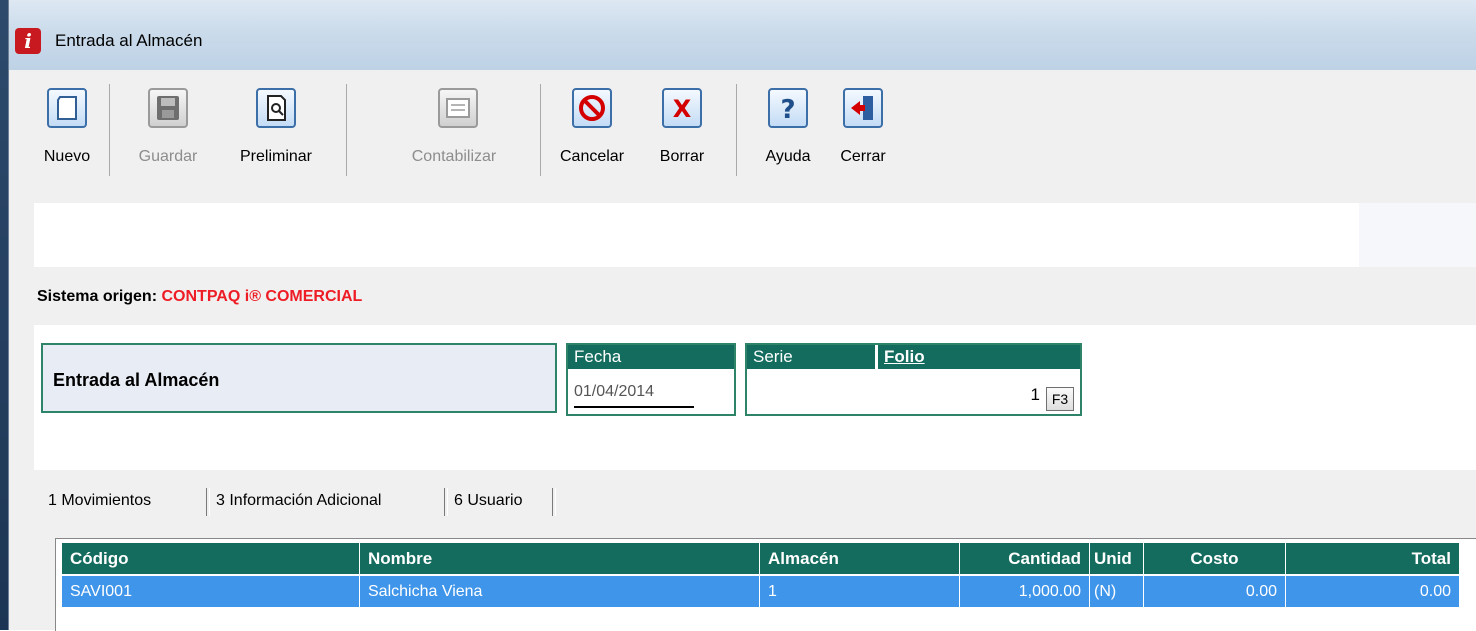 The image size is (1476, 631). Describe the element at coordinates (276, 135) in the screenshot. I see `preliminar-button: Preliminar` at that location.